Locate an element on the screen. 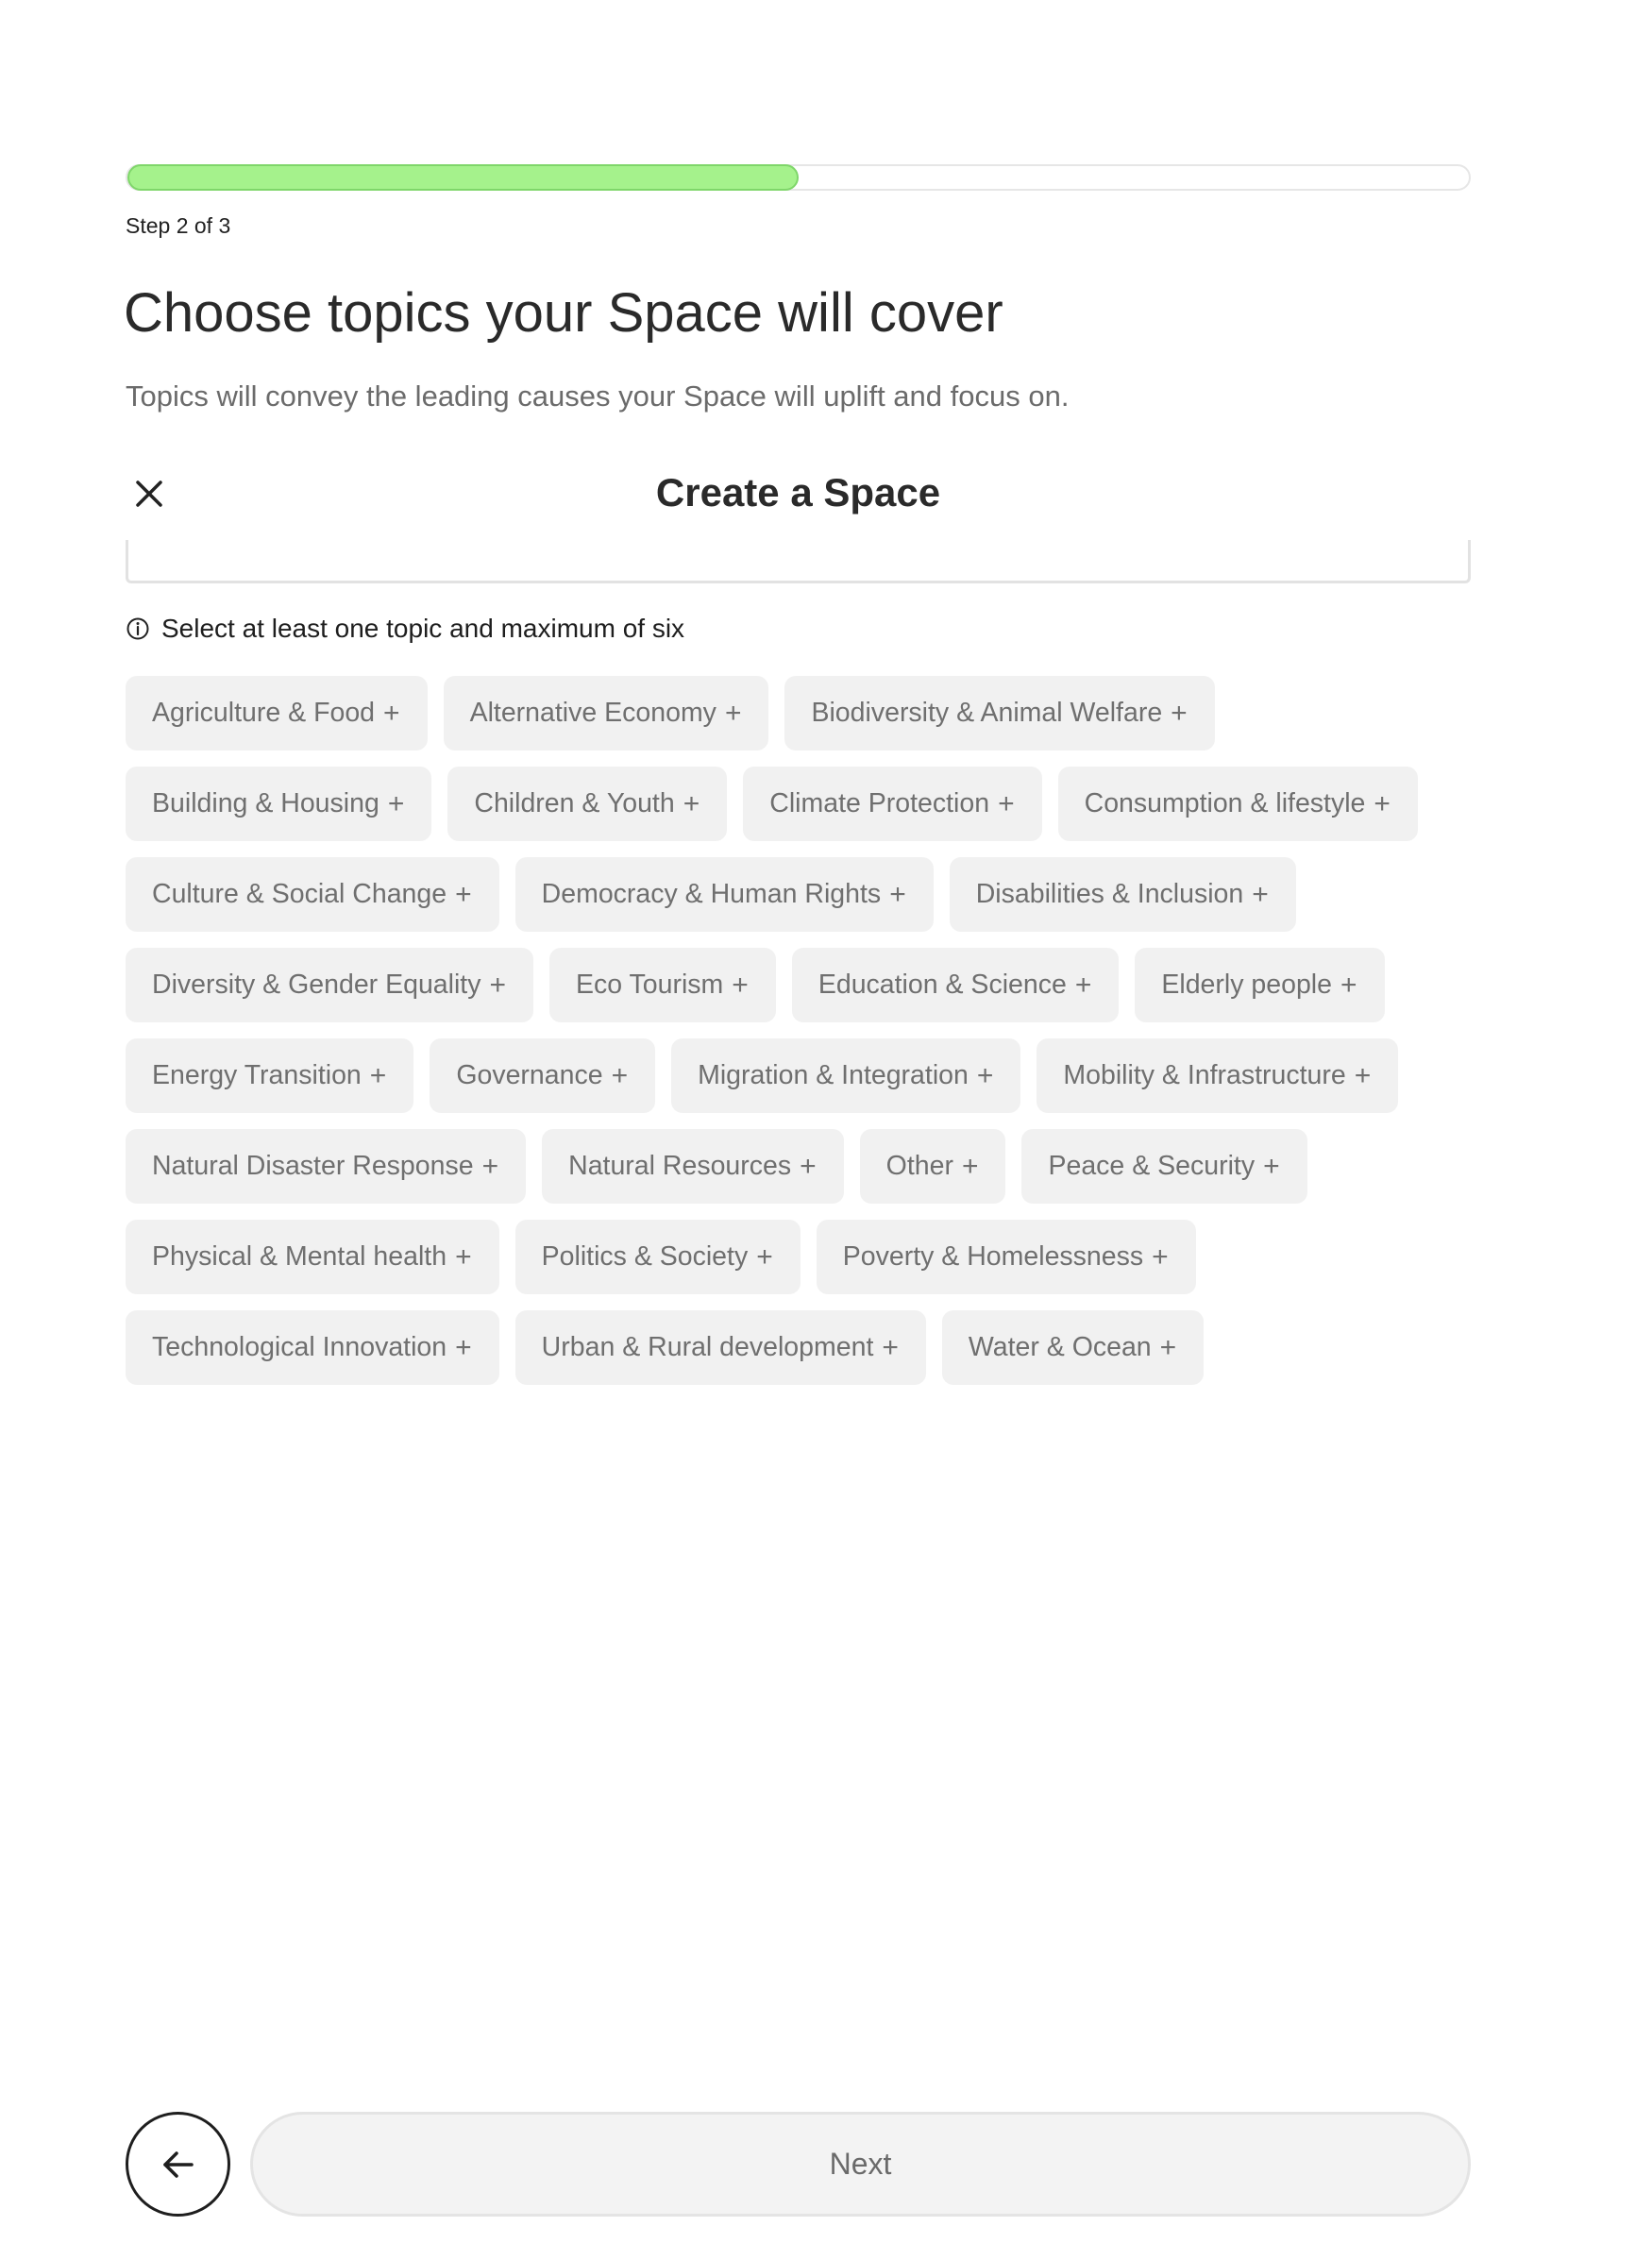  topic-chip-label: Politics & Society is located at coordinates (645, 1256).